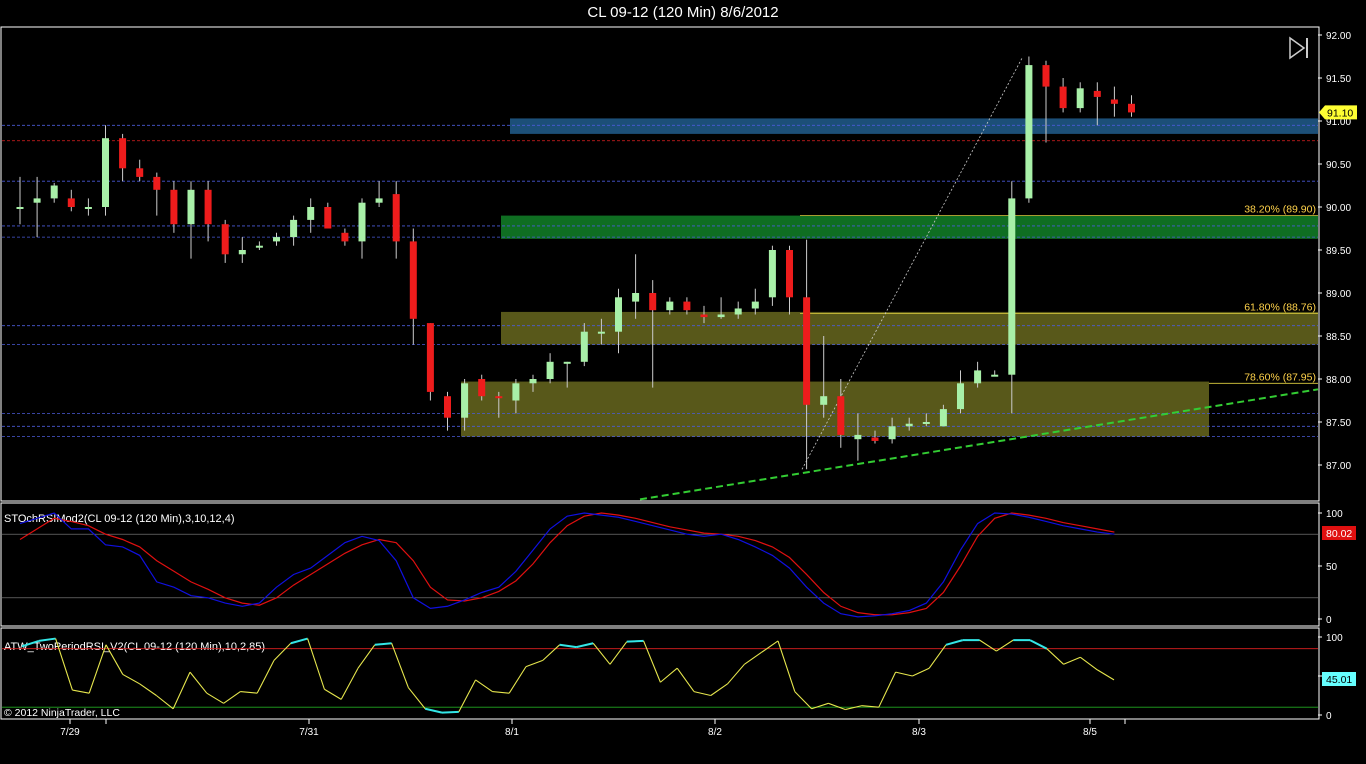  I want to click on stoch-tick-label: 100, so click(1334, 514).